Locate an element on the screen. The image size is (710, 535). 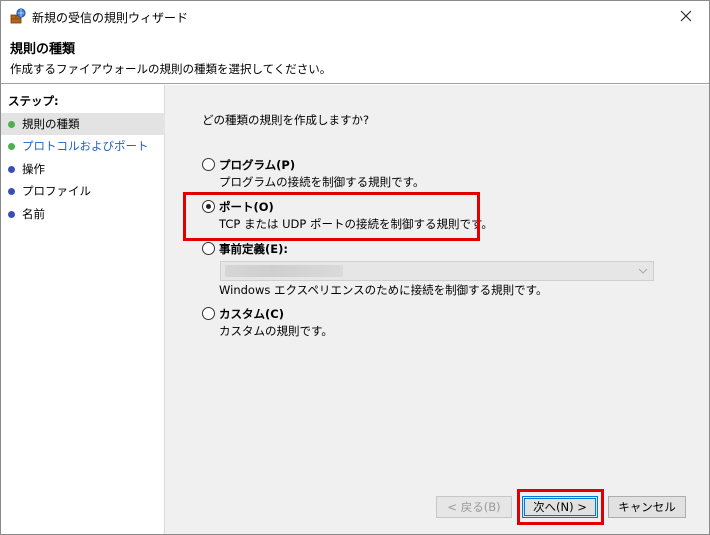
program-radio is located at coordinates (208, 164).